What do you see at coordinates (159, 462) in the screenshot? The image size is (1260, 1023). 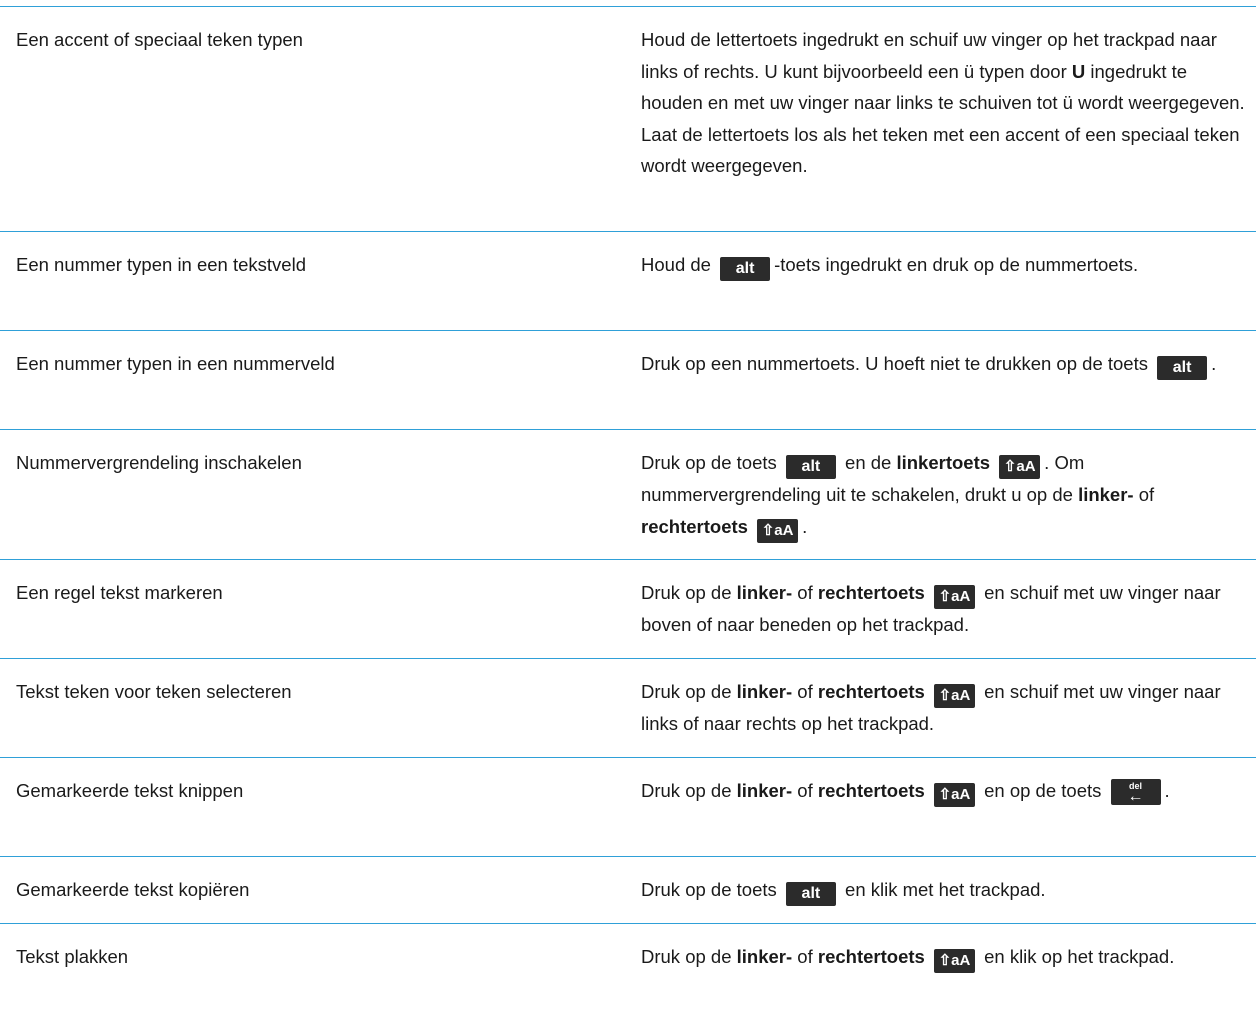 I see `action-label: Nummervergrendeling inschakelen` at bounding box center [159, 462].